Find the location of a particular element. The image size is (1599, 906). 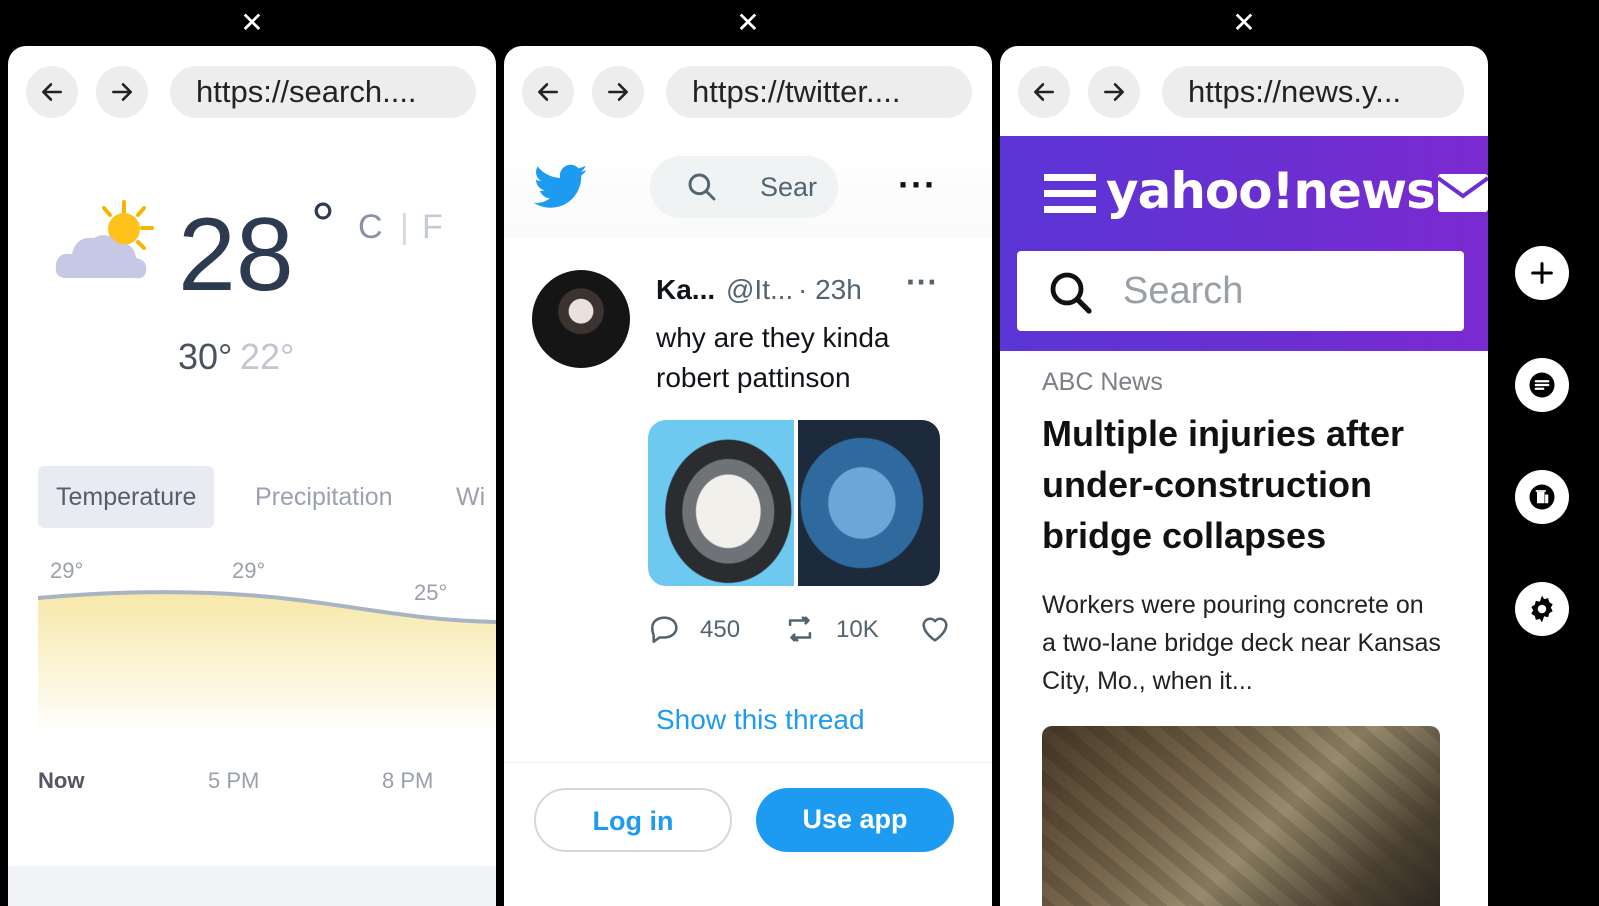

tweet-text: why are they kinda robert pattinson is located at coordinates (773, 357).